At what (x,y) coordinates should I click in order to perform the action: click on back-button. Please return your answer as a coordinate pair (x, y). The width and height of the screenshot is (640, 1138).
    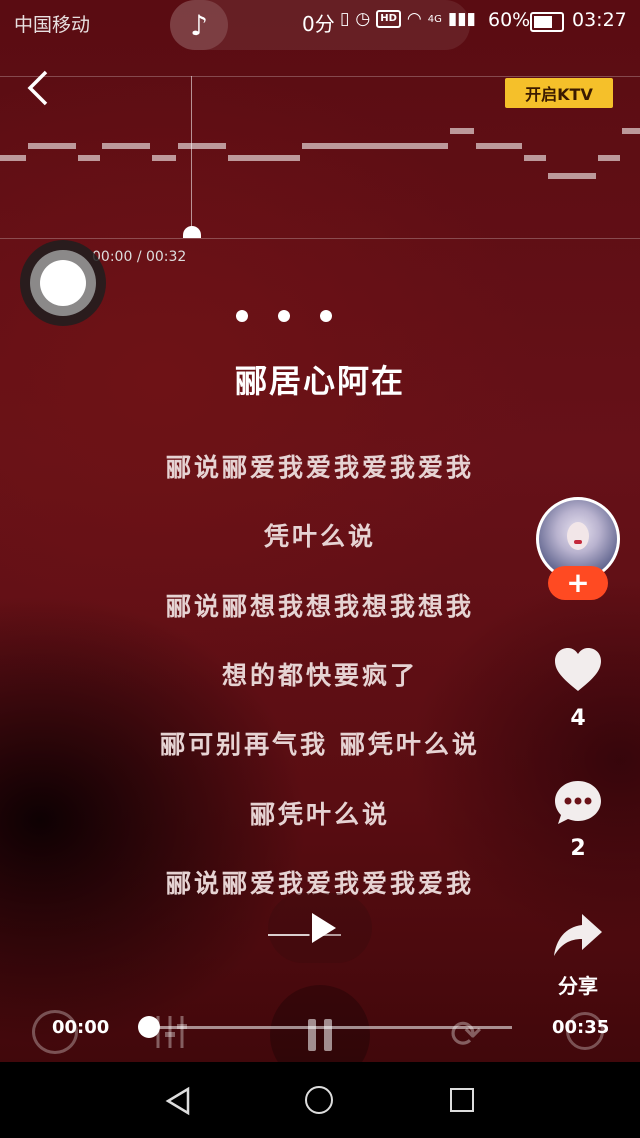
    Looking at the image, I should click on (39, 88).